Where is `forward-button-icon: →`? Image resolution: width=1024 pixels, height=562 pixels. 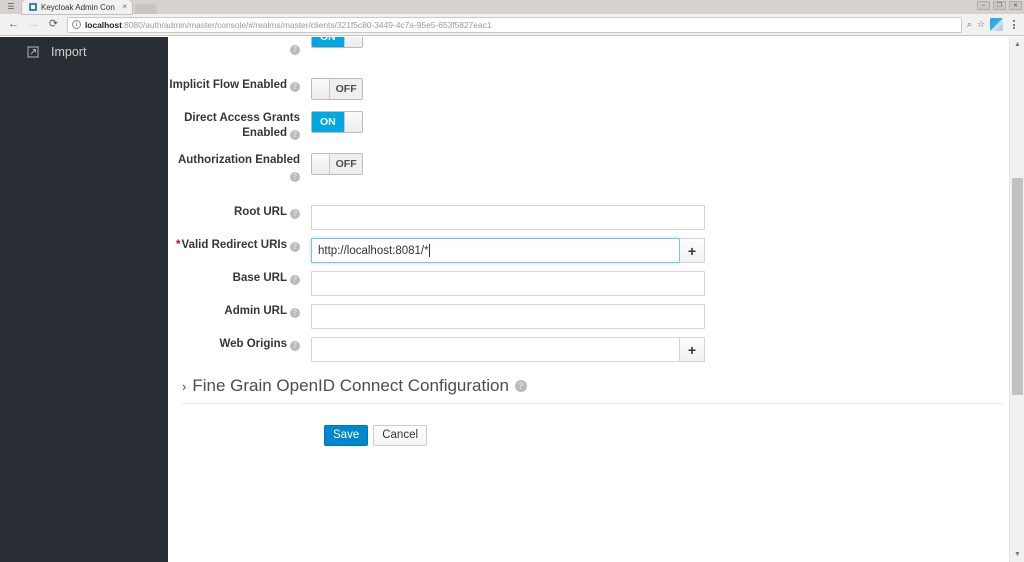
forward-button-icon: → is located at coordinates (33, 25).